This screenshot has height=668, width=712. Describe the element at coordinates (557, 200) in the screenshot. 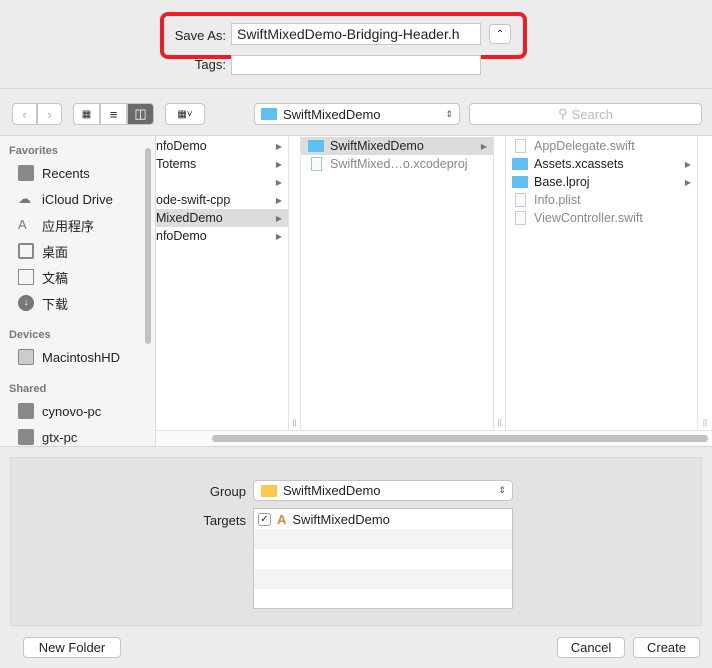

I see `row-label: Info.plist` at that location.